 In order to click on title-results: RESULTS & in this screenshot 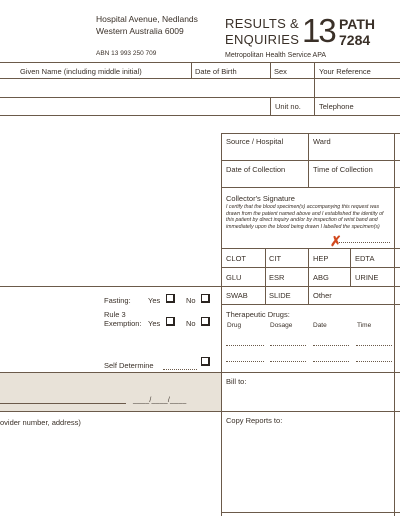, I will do `click(262, 23)`.